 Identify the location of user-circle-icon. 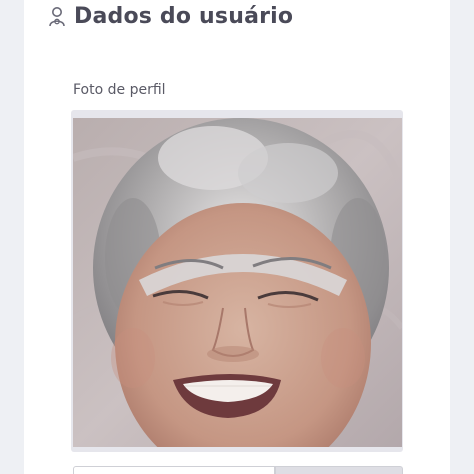
(57, 17).